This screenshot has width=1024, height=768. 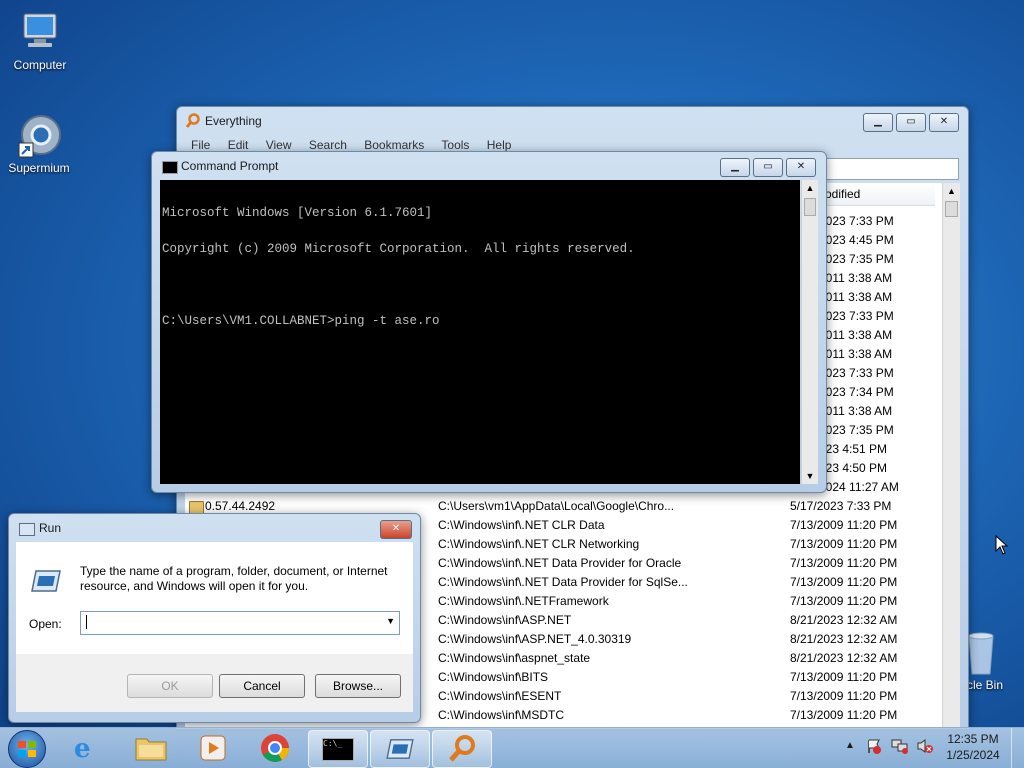 What do you see at coordinates (213, 748) in the screenshot?
I see `taskbar-media-player` at bounding box center [213, 748].